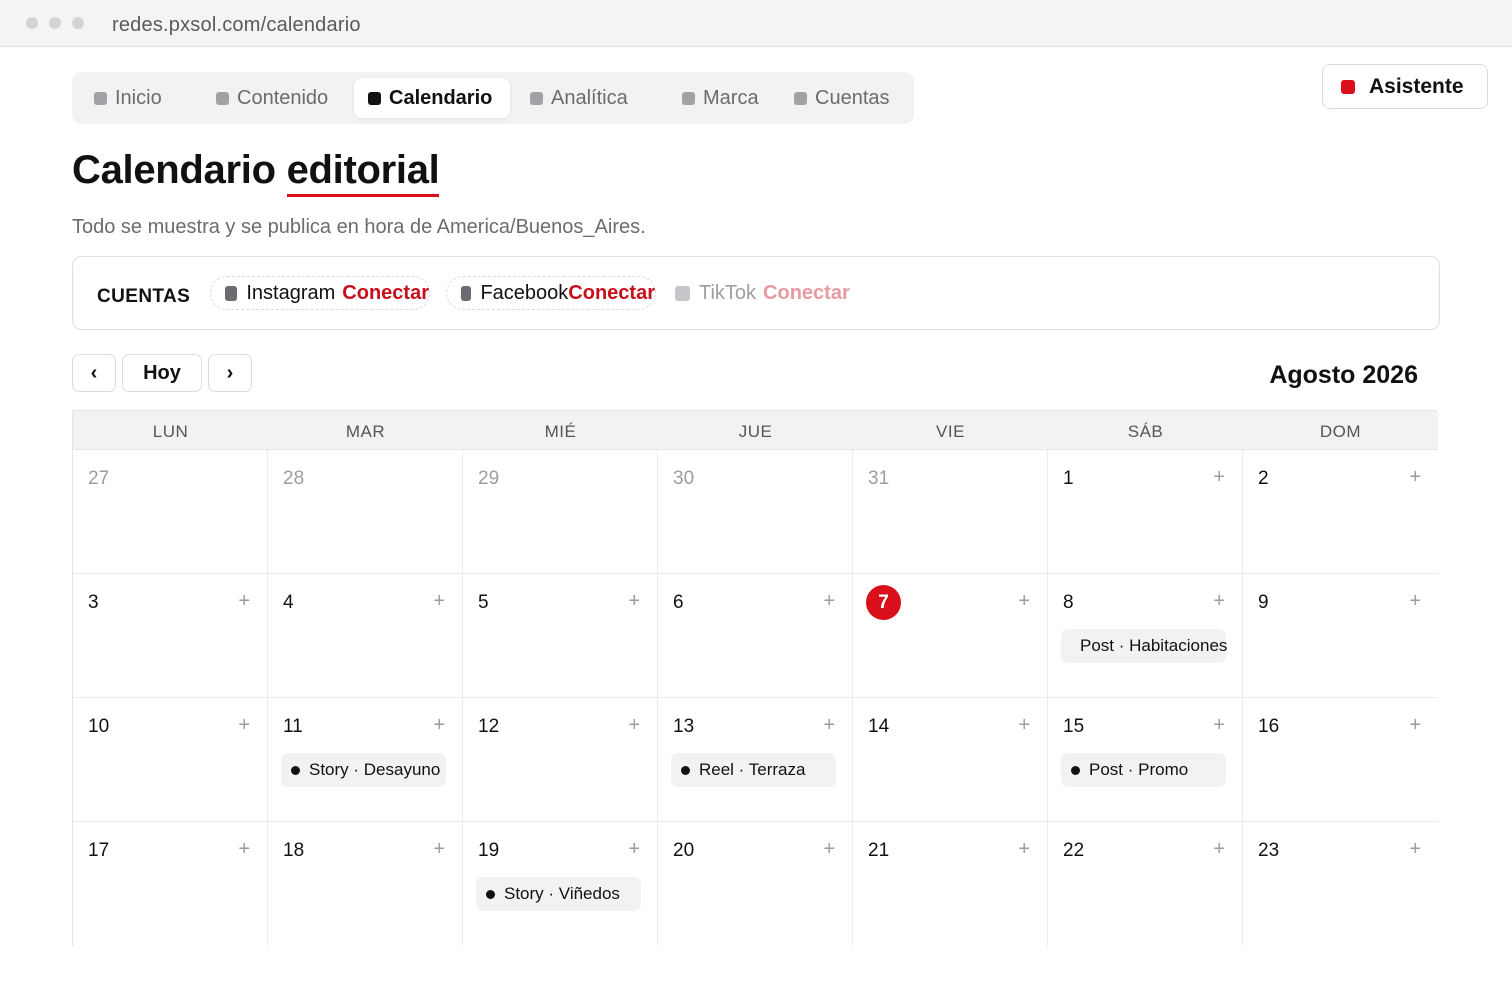 This screenshot has width=1512, height=982. Describe the element at coordinates (524, 292) in the screenshot. I see `account-name: Facebook` at that location.